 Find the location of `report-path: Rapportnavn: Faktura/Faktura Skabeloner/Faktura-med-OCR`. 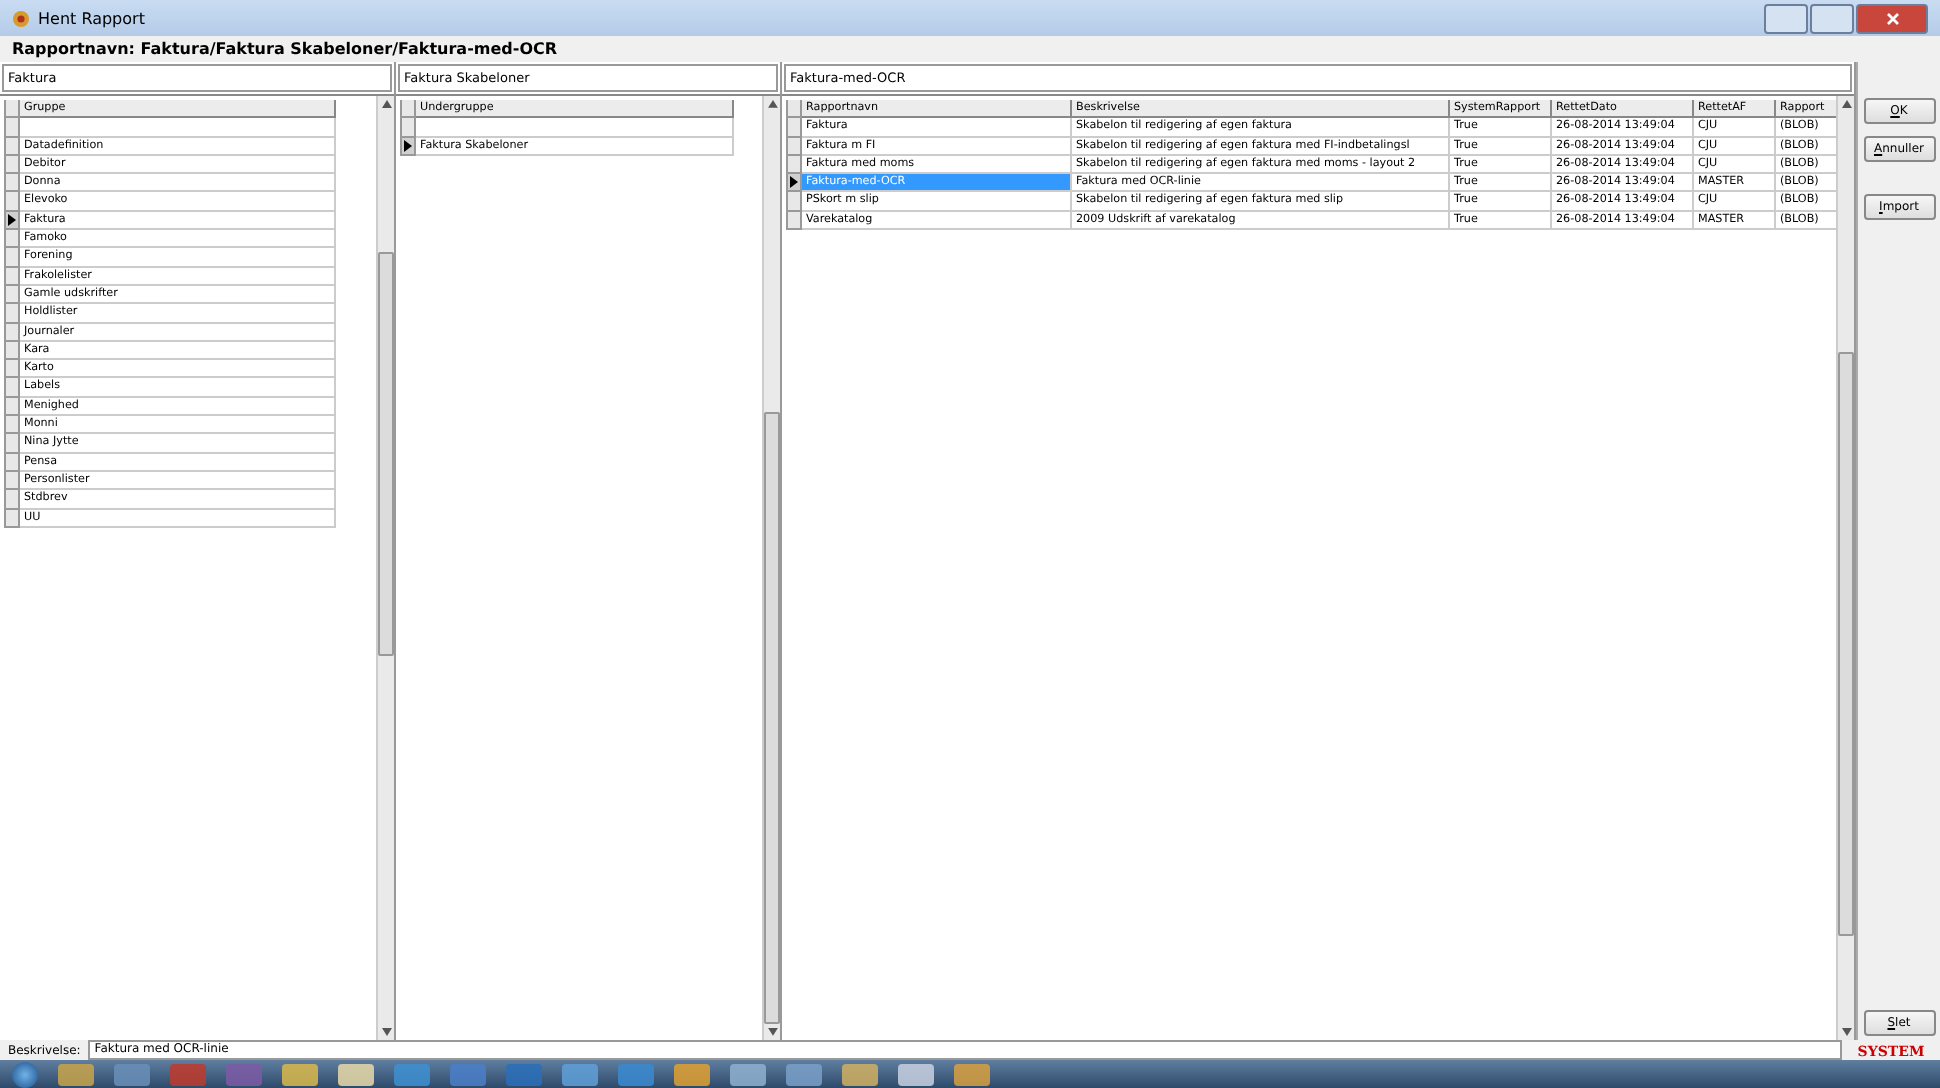

report-path: Rapportnavn: Faktura/Faktura Skabeloner/Faktura-med-OCR is located at coordinates (285, 50).